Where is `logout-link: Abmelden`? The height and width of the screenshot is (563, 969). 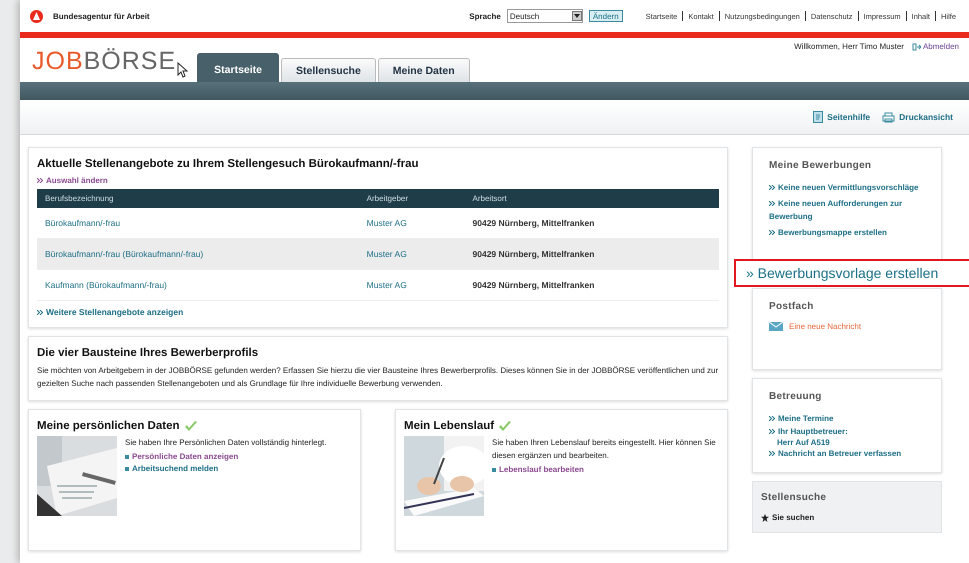
logout-link: Abmelden is located at coordinates (935, 46).